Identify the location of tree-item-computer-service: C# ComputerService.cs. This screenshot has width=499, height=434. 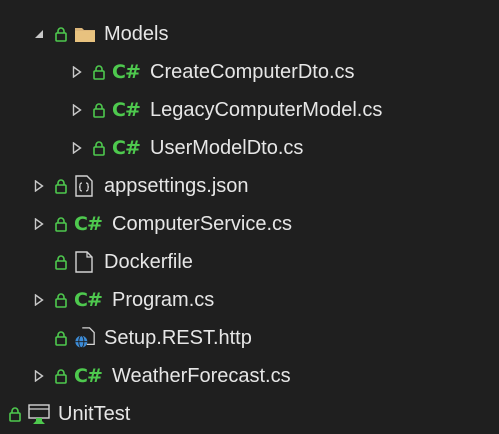
(249, 224).